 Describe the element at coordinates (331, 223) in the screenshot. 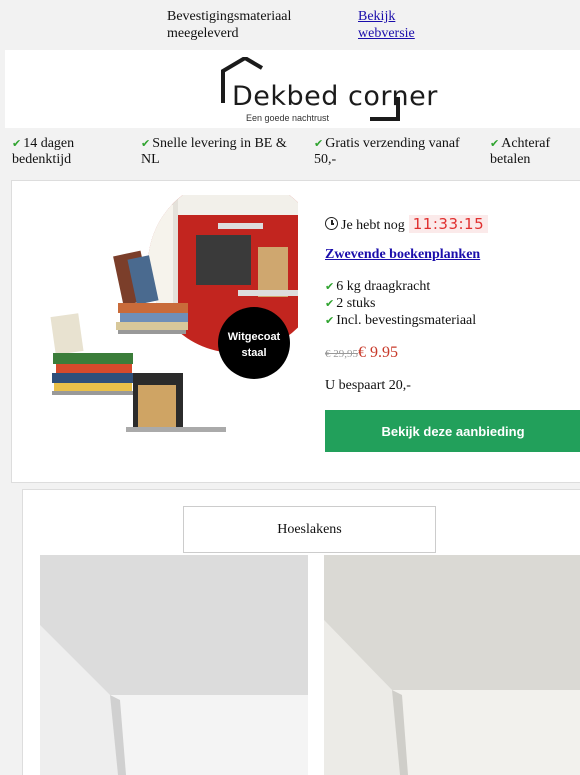

I see `clock-icon` at that location.